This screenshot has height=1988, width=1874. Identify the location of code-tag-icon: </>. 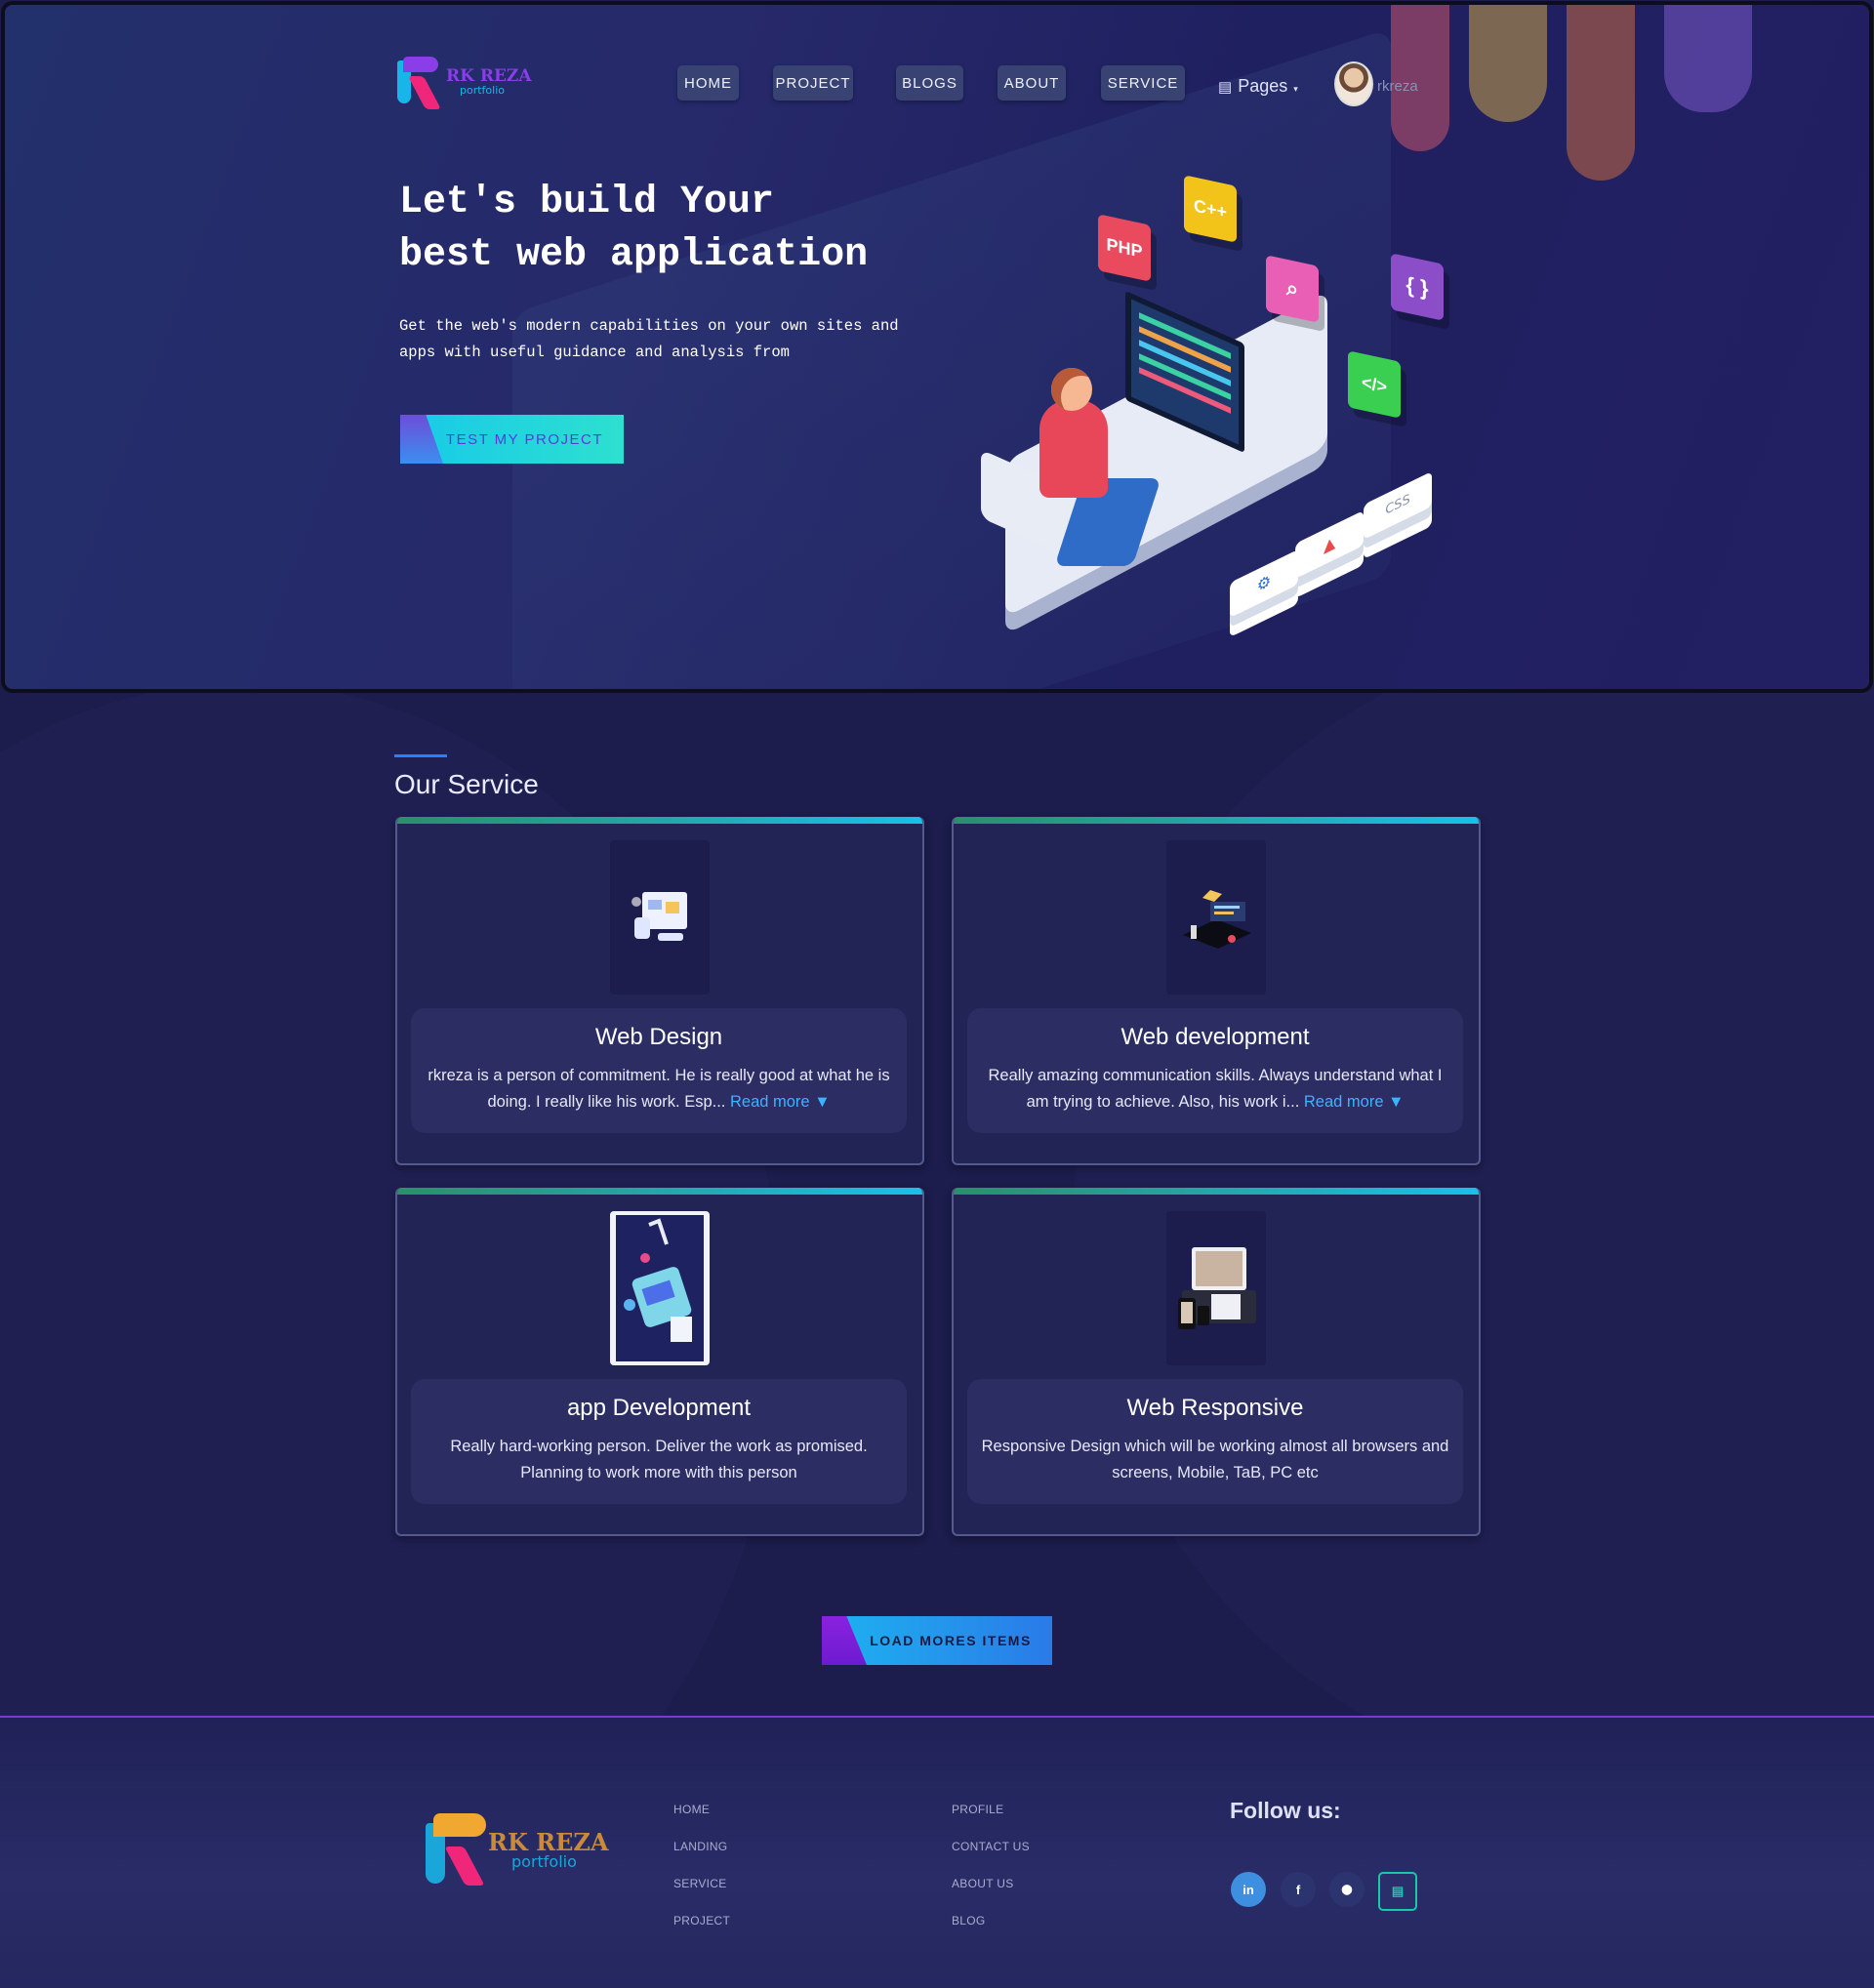
(1374, 385).